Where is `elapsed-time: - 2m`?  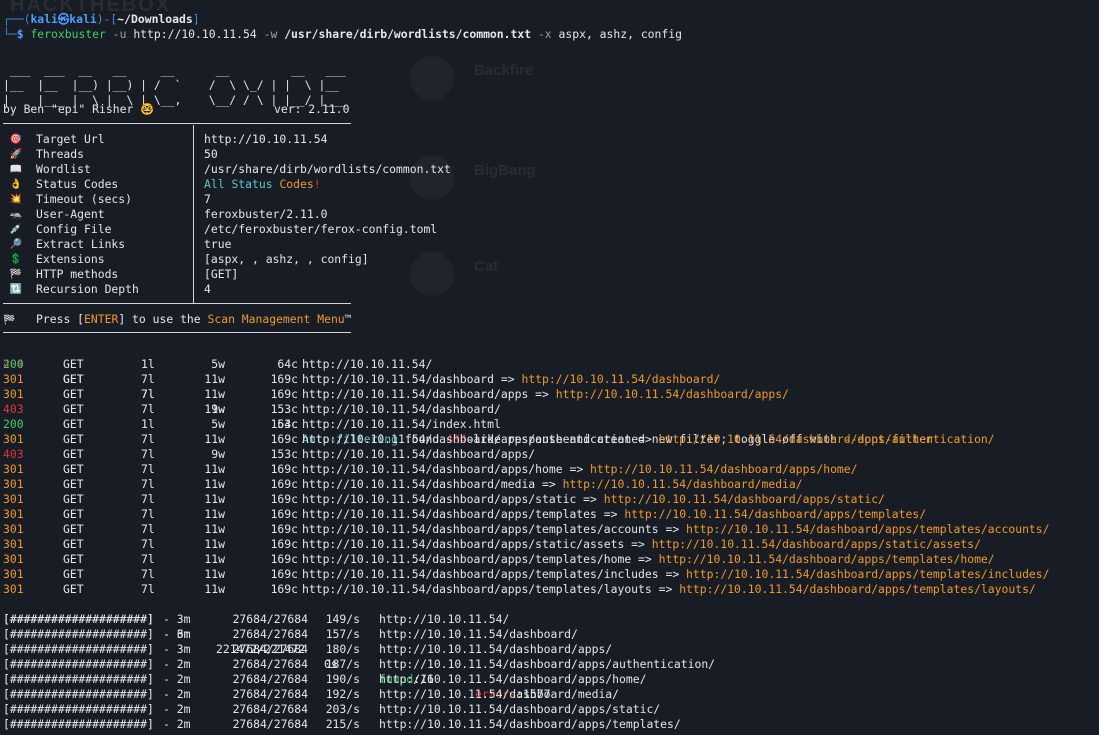 elapsed-time: - 2m is located at coordinates (177, 724).